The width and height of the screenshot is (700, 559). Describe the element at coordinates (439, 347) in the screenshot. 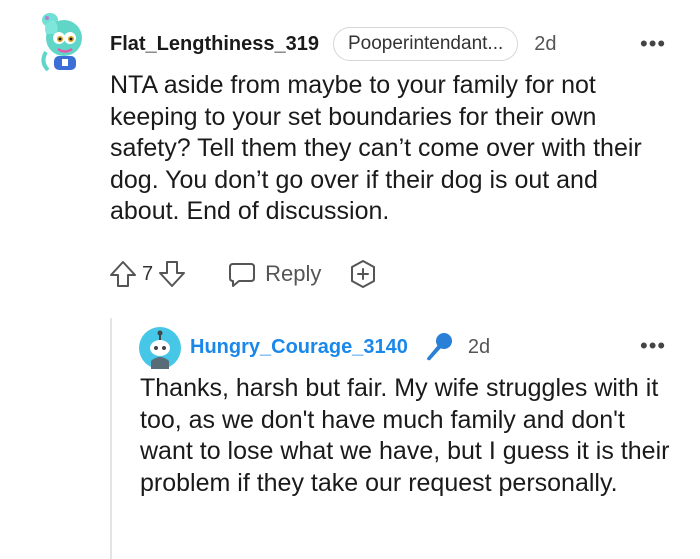

I see `microphone-icon` at that location.